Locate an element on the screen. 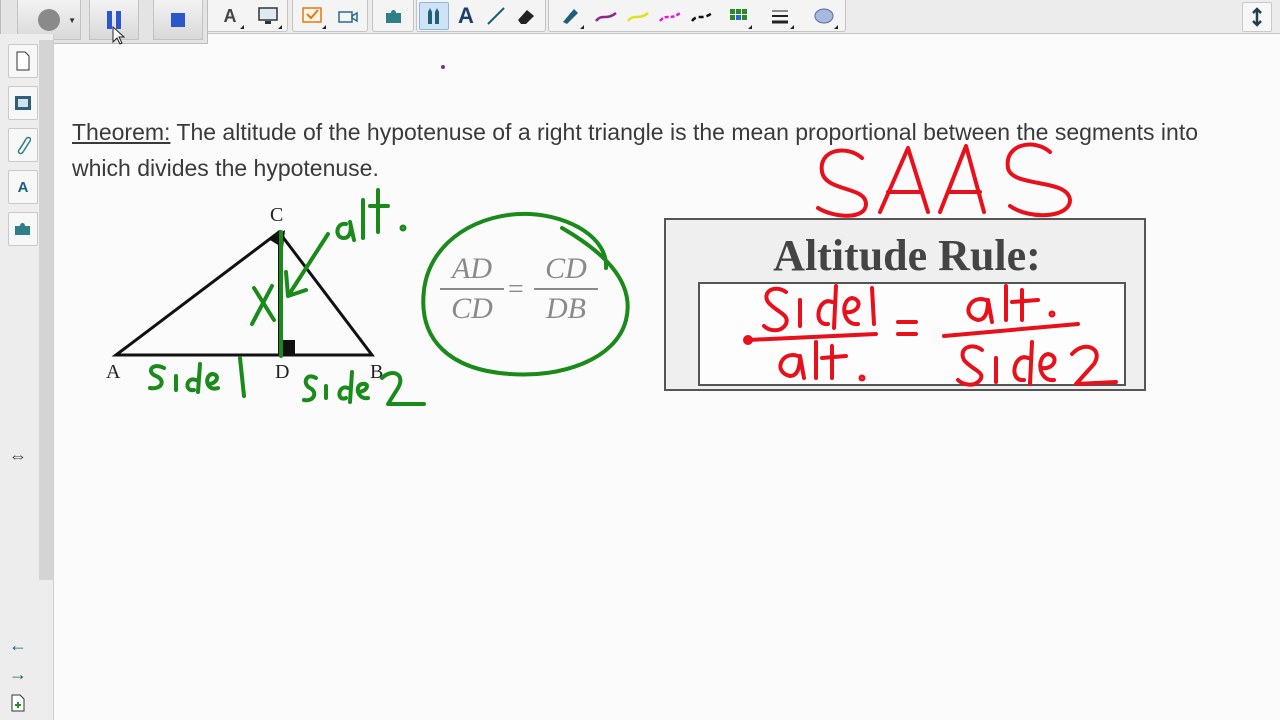  properties-icon: A is located at coordinates (23, 187).